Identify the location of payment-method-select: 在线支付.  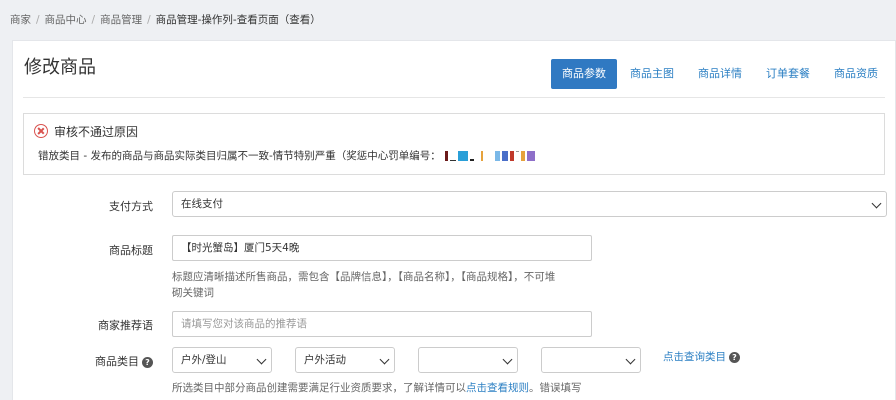
(529, 204).